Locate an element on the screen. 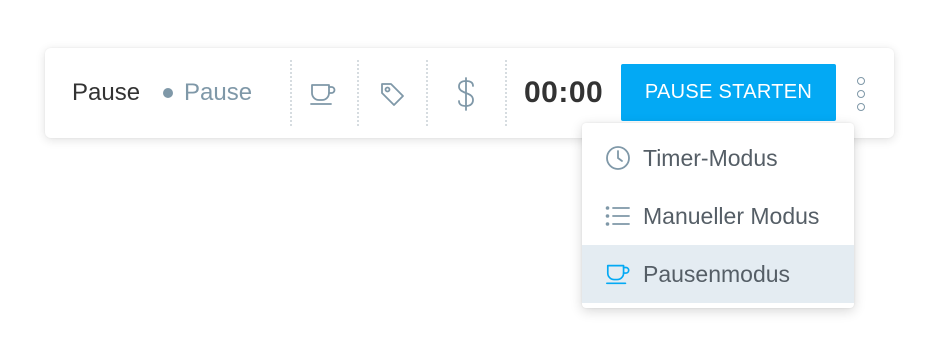 This screenshot has width=940, height=357. menu-item-break-mode: Pausenmodus is located at coordinates (718, 274).